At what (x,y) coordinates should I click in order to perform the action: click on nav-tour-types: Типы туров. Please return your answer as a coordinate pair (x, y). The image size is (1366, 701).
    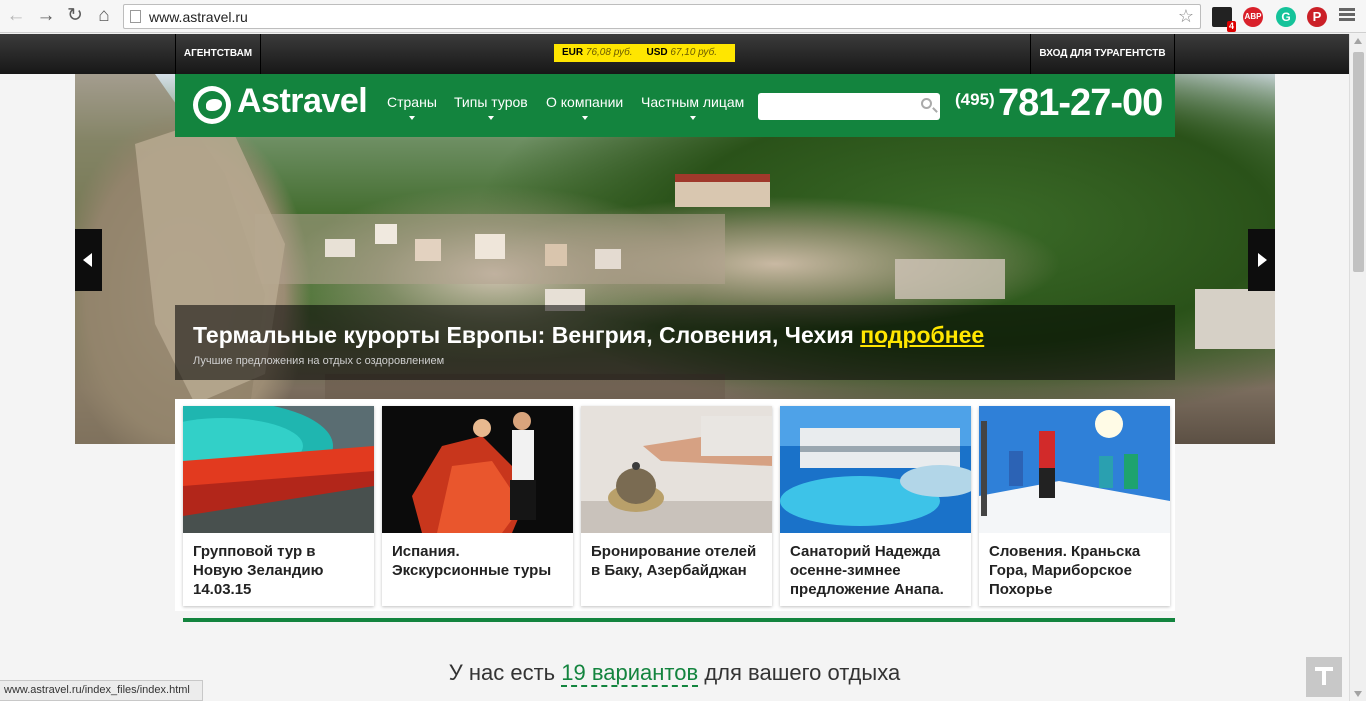
    Looking at the image, I should click on (491, 107).